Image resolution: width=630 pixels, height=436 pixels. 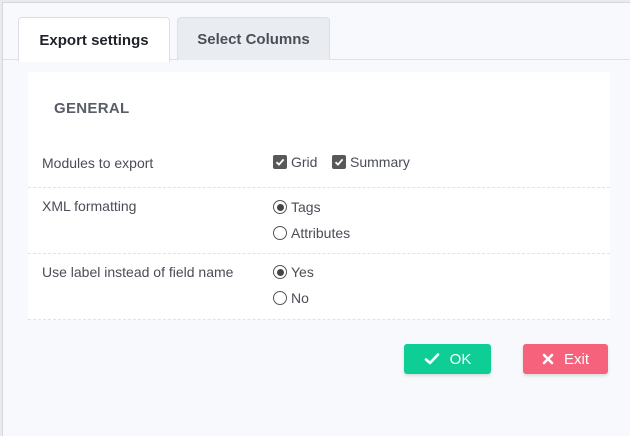 I want to click on attributes-label: Attributes, so click(x=321, y=233).